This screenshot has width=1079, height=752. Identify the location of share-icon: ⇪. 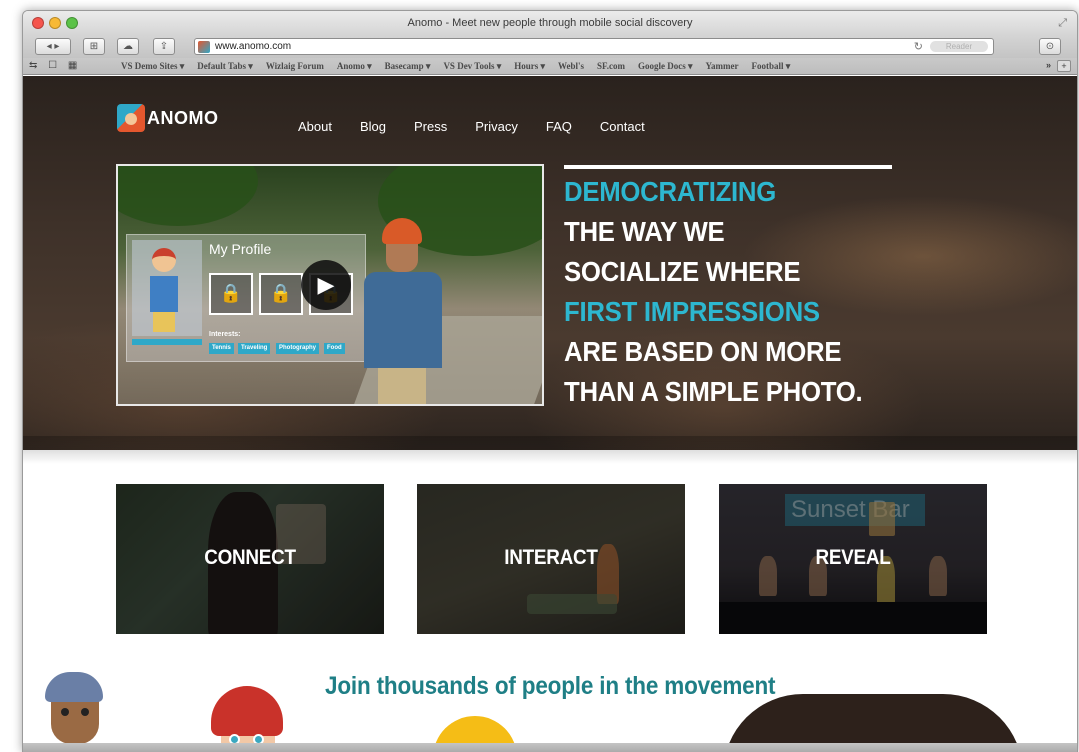
(164, 46).